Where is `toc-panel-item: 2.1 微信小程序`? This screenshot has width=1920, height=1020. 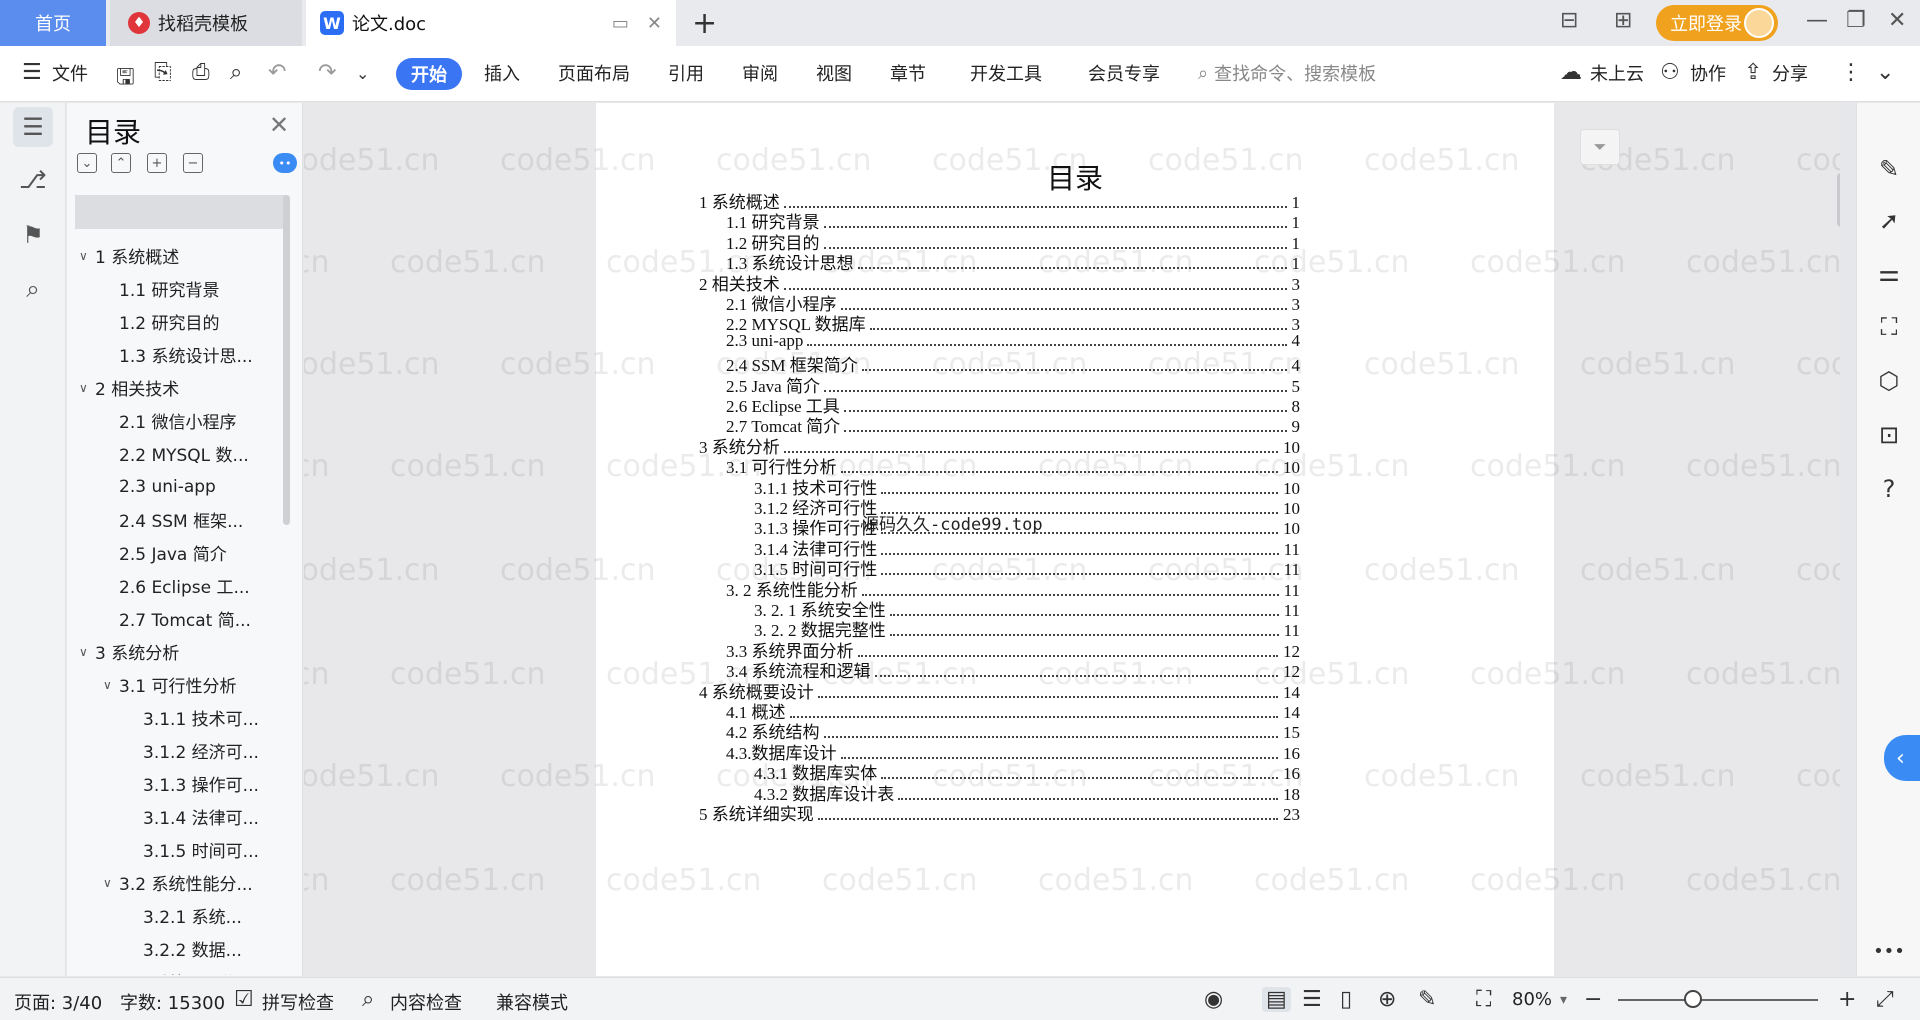 toc-panel-item: 2.1 微信小程序 is located at coordinates (181, 420).